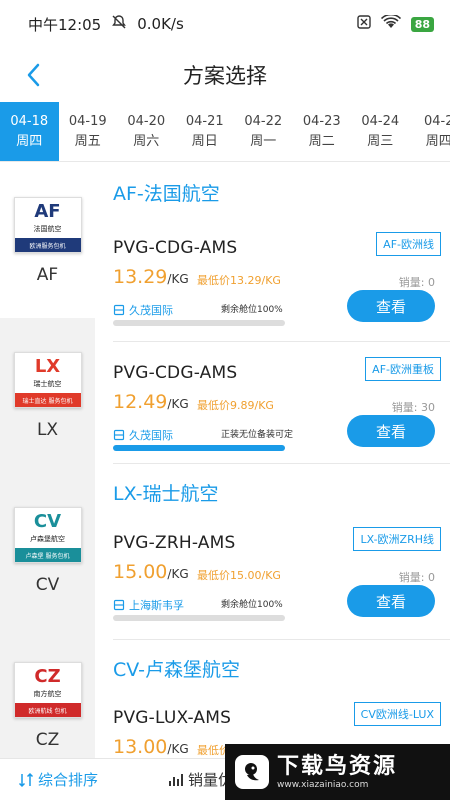  What do you see at coordinates (140, 277) in the screenshot?
I see `price-value: 13.29` at bounding box center [140, 277].